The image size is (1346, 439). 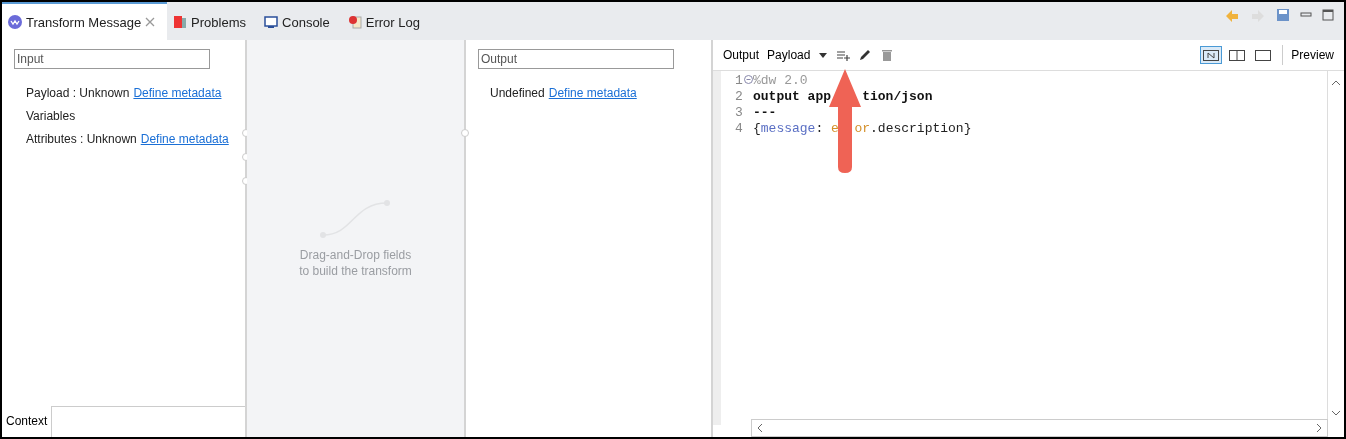 What do you see at coordinates (756, 113) in the screenshot?
I see `code-line: 3 ---` at bounding box center [756, 113].